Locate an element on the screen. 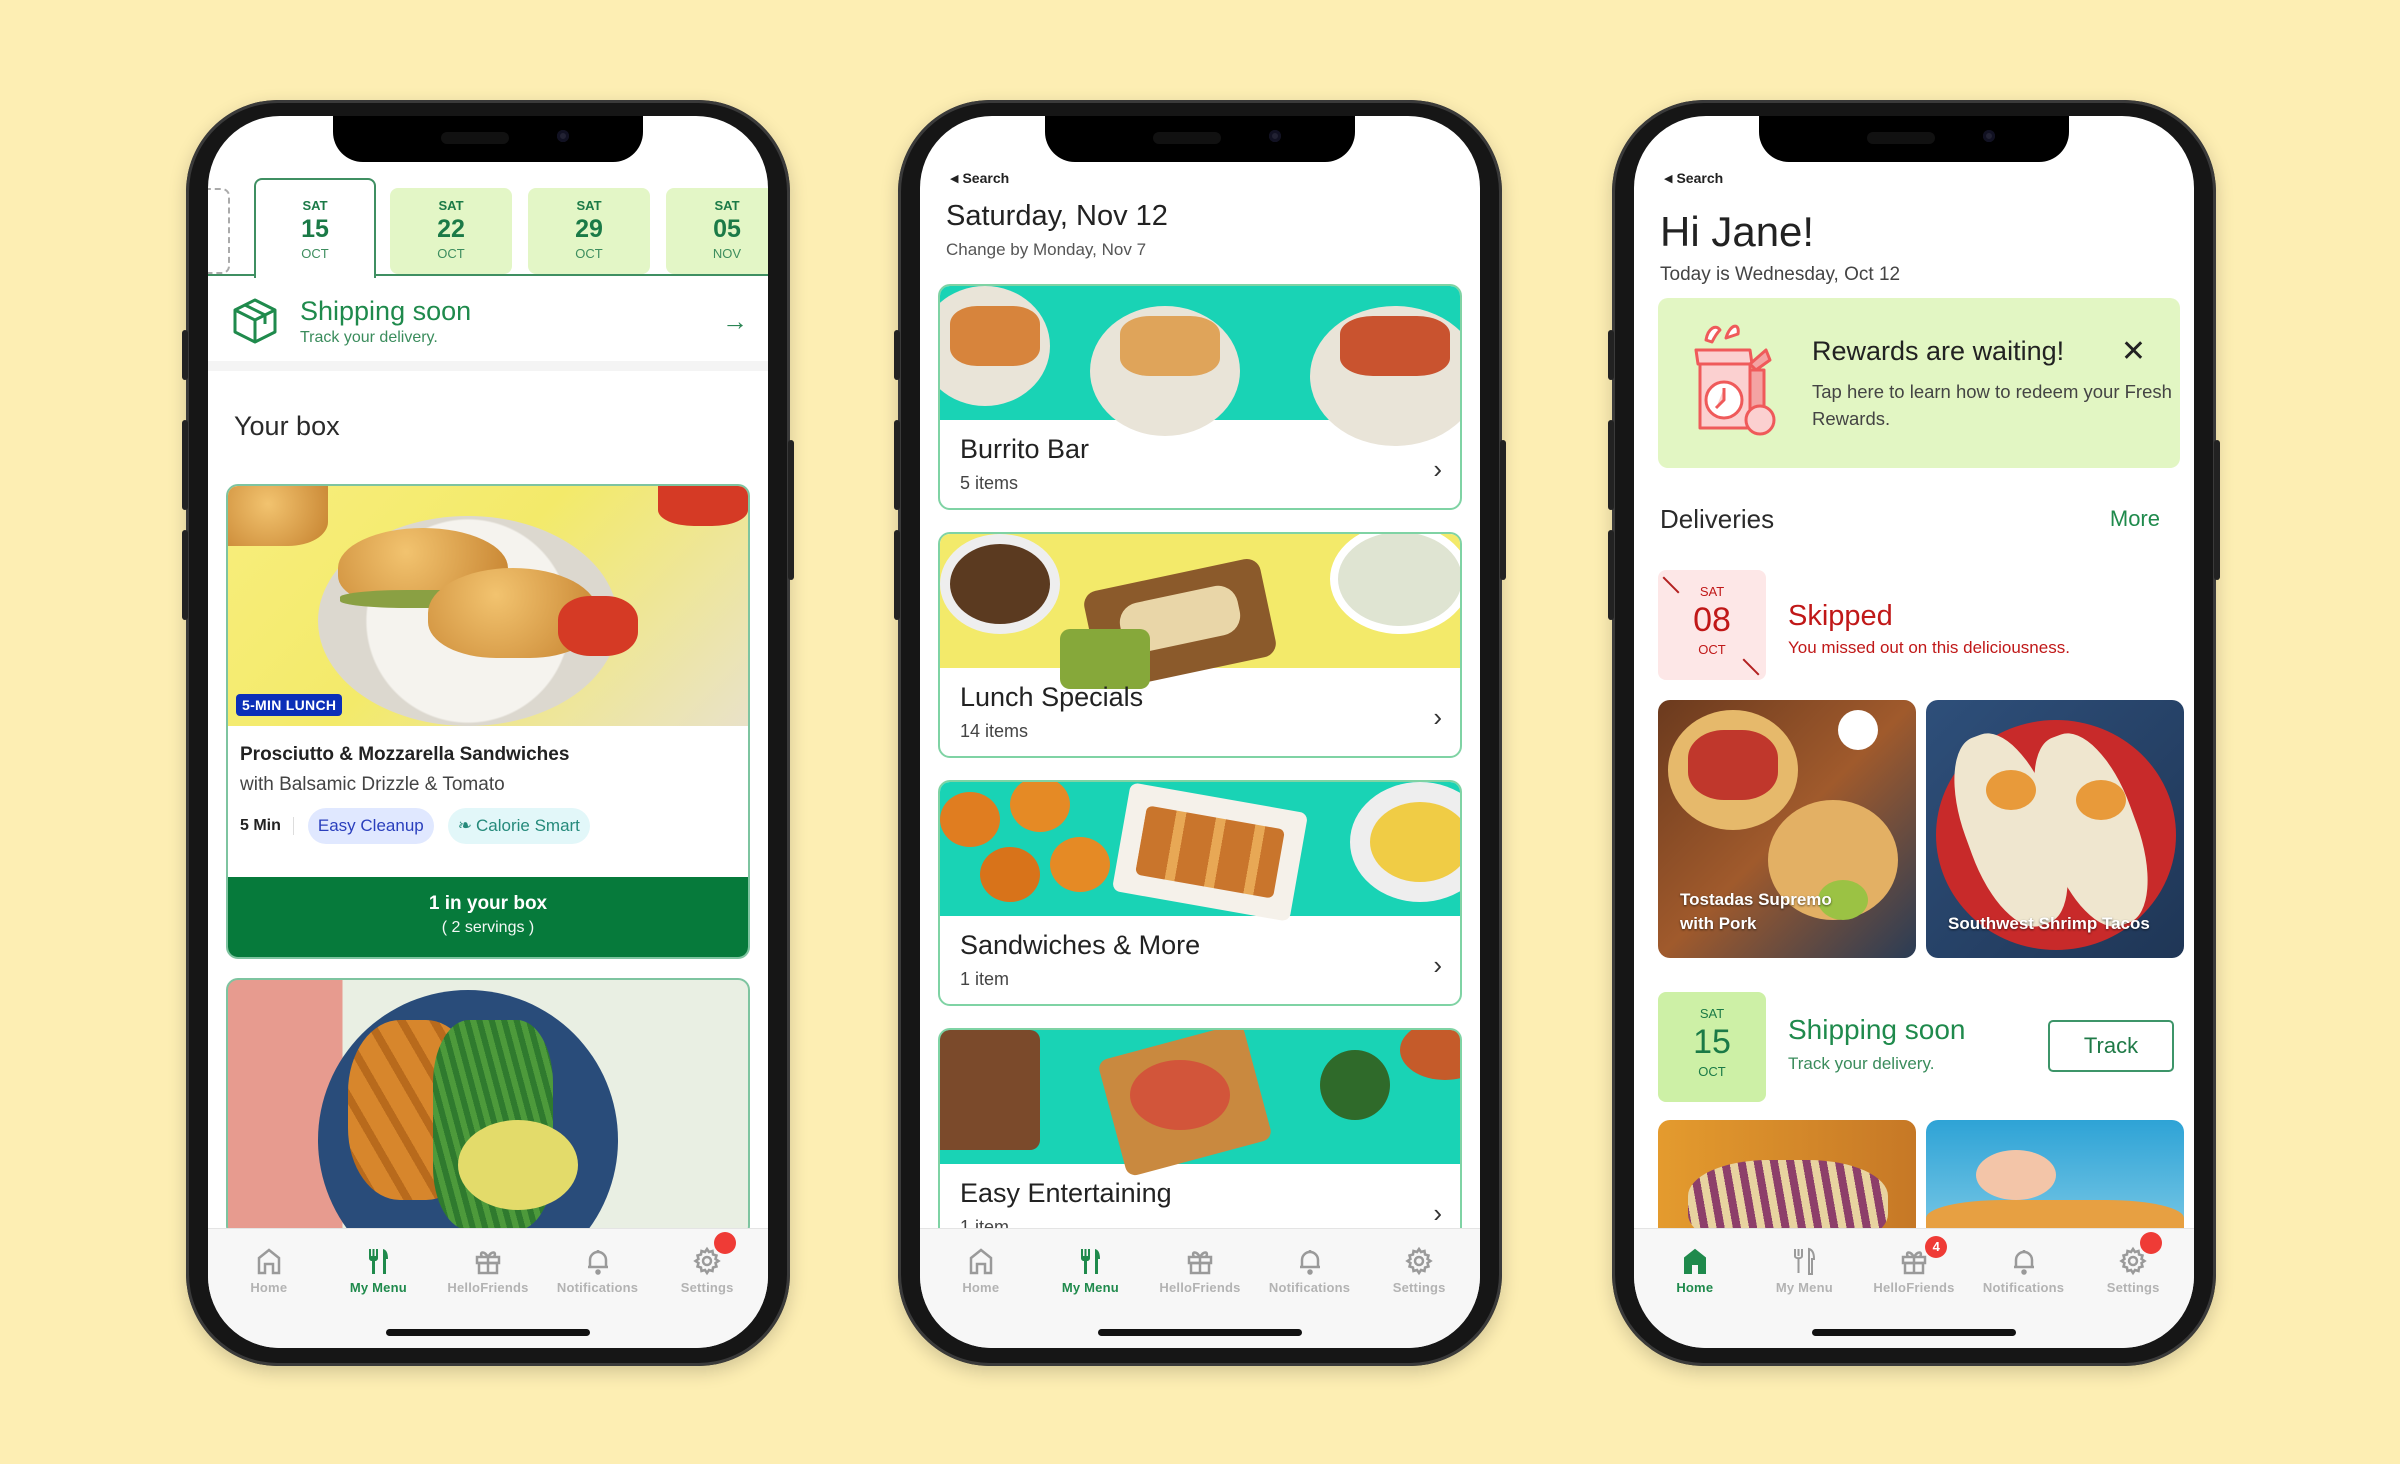 The width and height of the screenshot is (2400, 1464). in-your-box-button: 1 in your box ( 2 servings ) is located at coordinates (488, 917).